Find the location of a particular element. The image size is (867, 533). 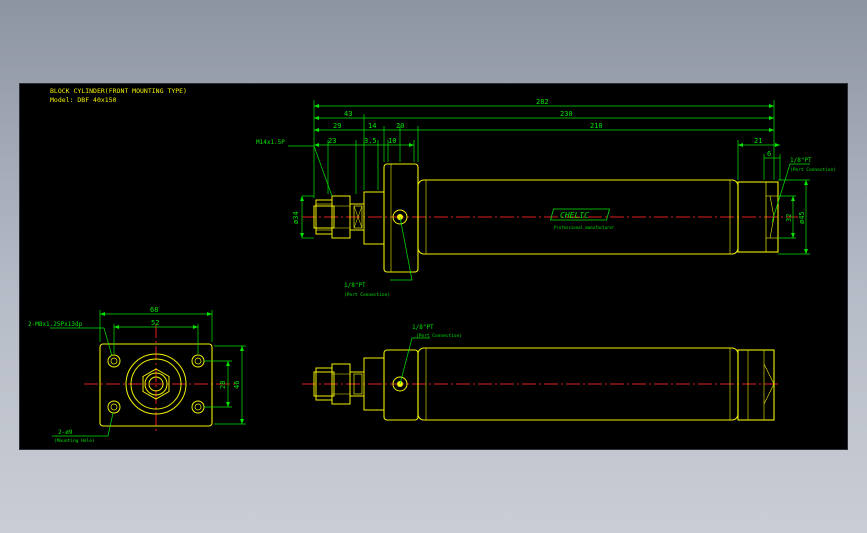

logo-brand: CHELIC is located at coordinates (574, 215).